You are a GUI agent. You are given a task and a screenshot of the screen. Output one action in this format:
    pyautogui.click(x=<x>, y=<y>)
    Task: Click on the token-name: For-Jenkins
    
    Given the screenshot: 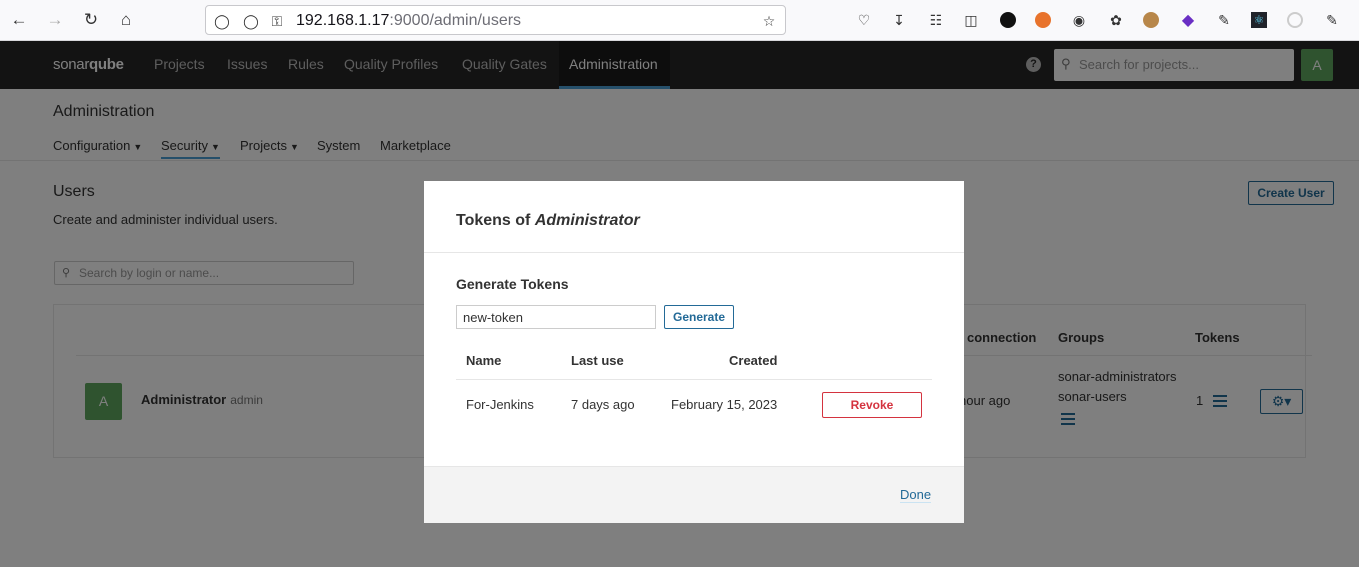 What is the action you would take?
    pyautogui.click(x=500, y=404)
    